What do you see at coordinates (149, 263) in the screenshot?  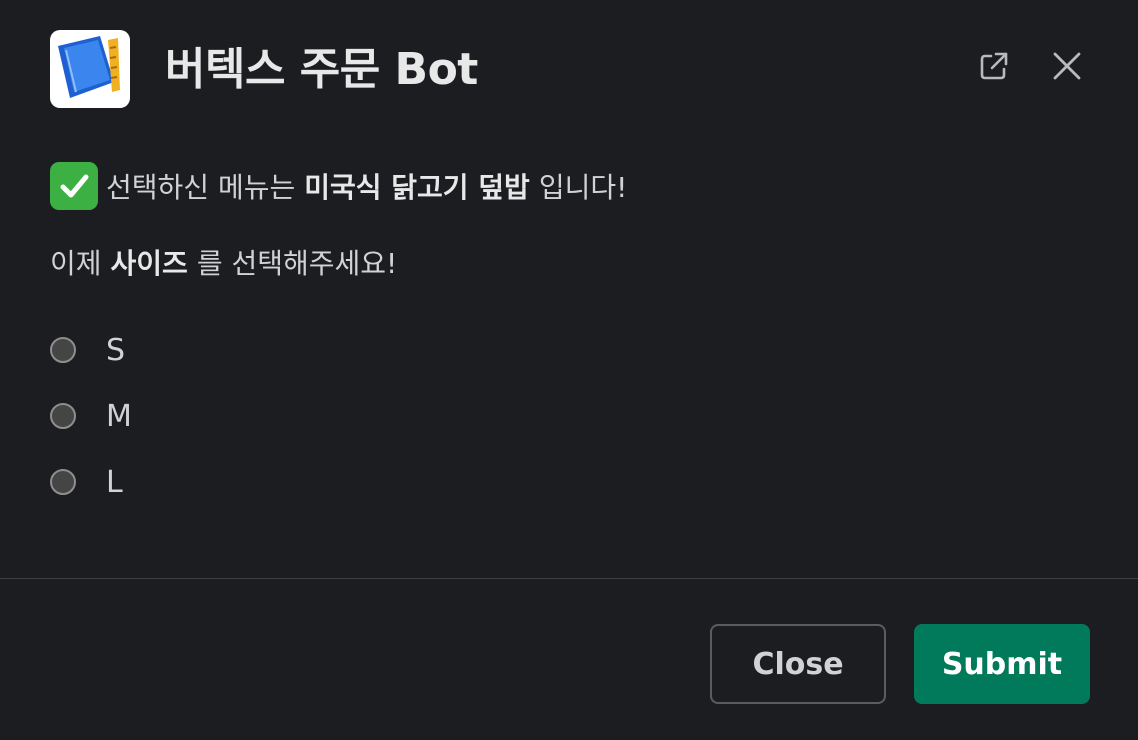 I see `prompt-field: 사이즈` at bounding box center [149, 263].